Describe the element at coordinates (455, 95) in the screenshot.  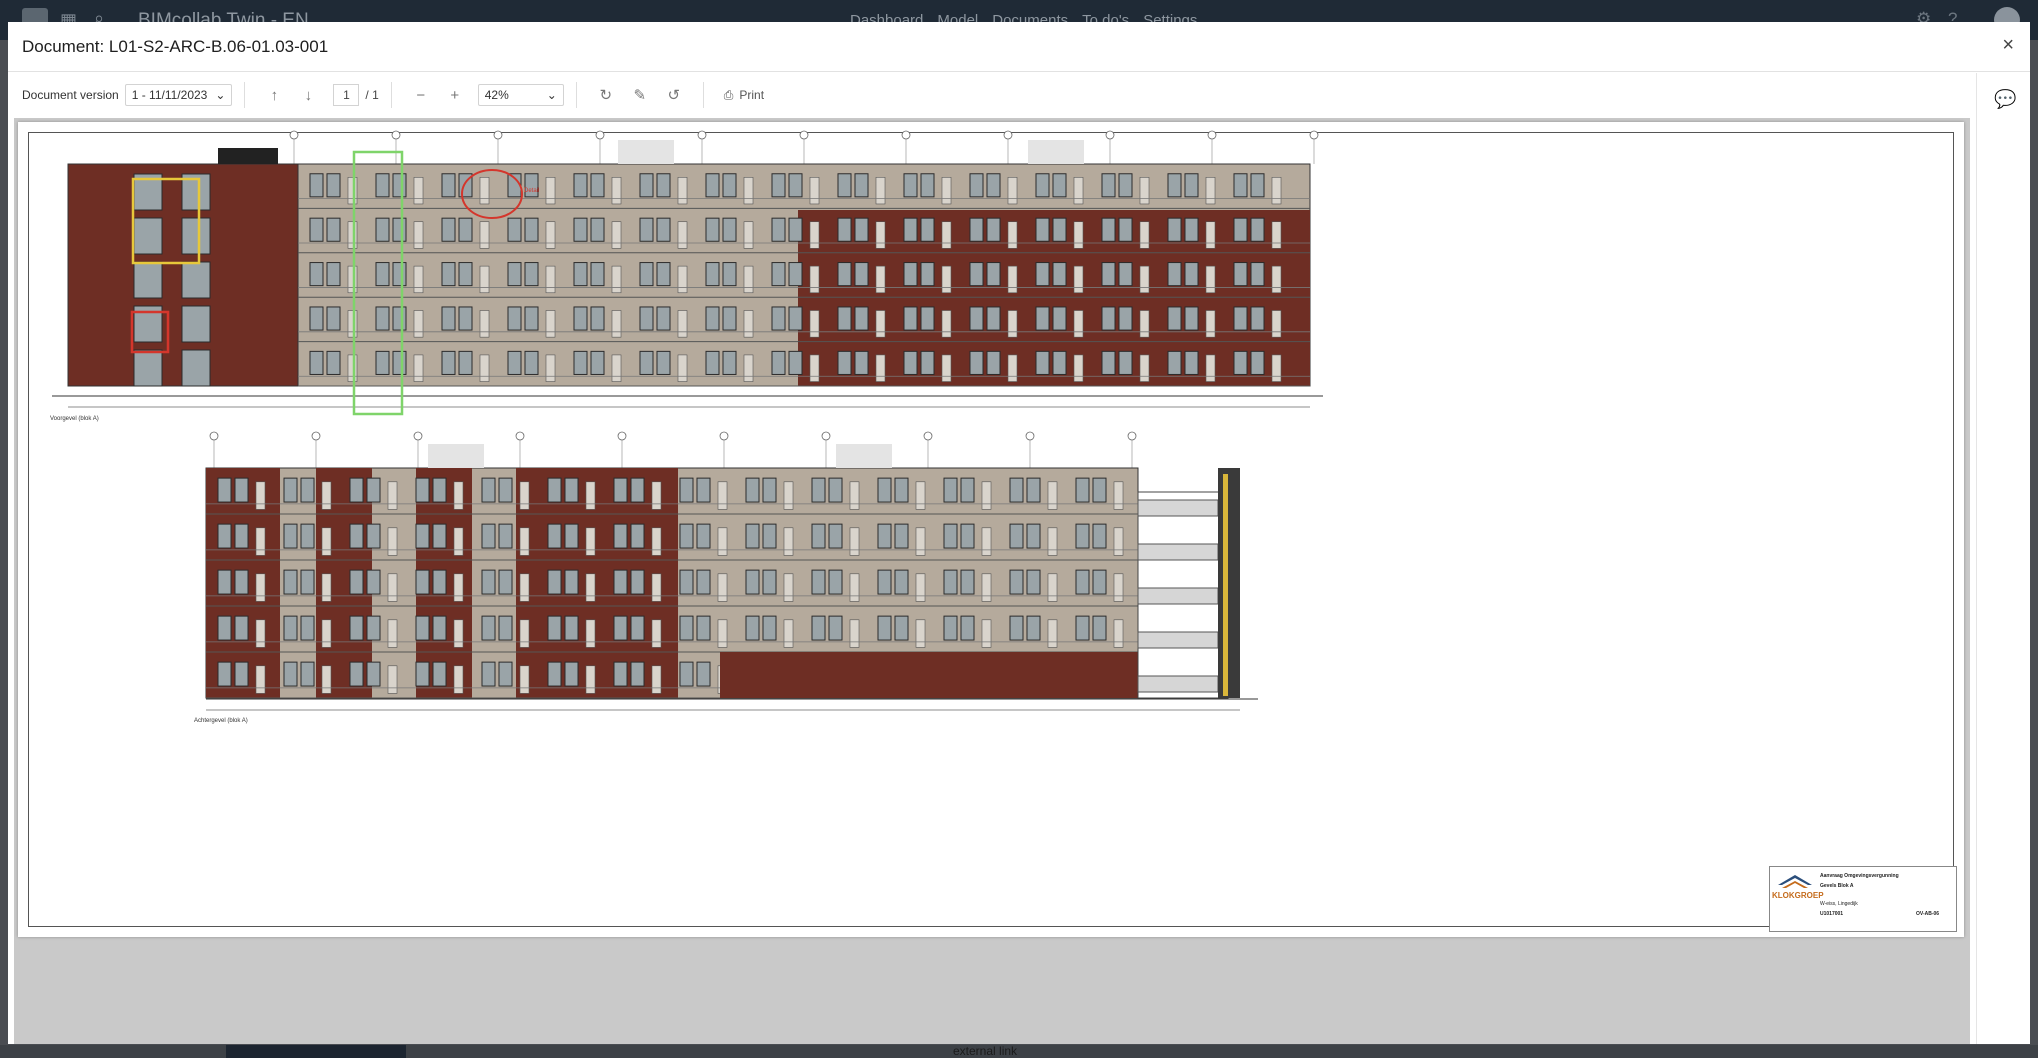
I see `zoom-in-button: +` at that location.